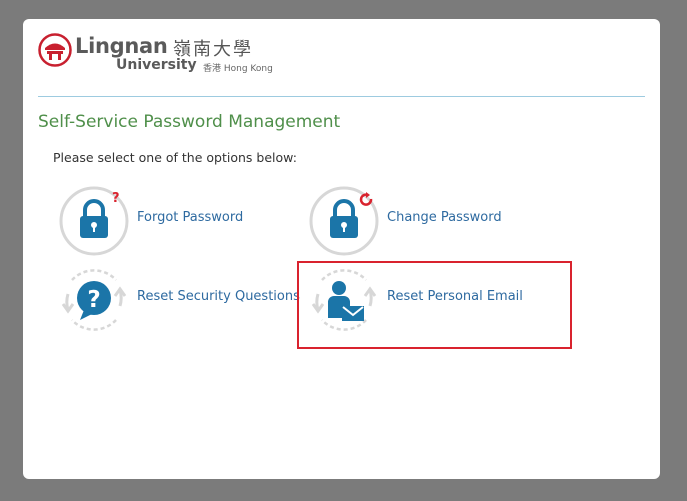  I want to click on page-title: Self-Service Password Management, so click(189, 122).